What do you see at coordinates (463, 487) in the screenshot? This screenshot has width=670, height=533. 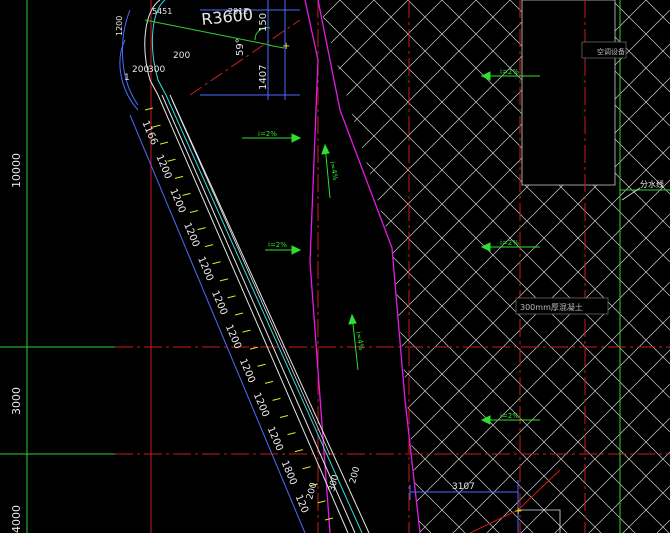 I see `dim-3107: 3107` at bounding box center [463, 487].